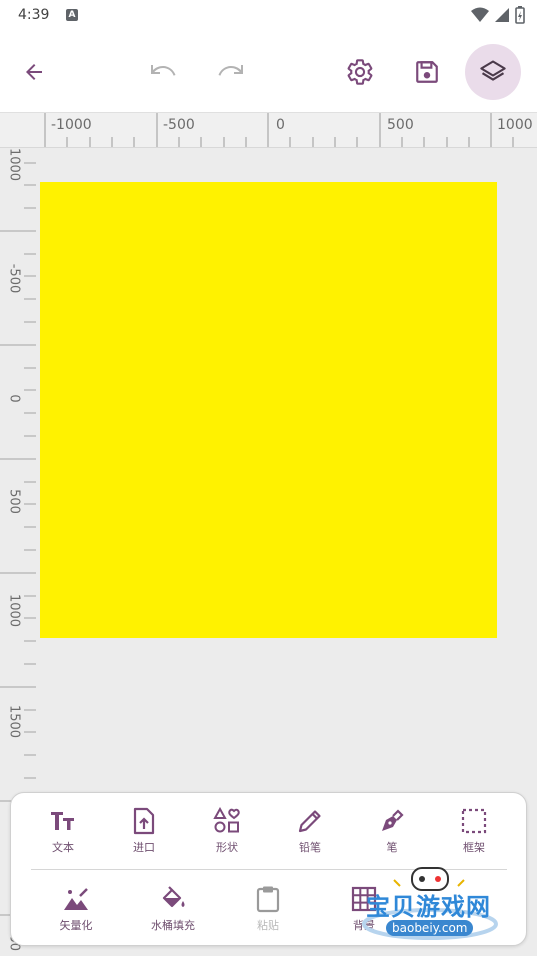 The image size is (537, 956). Describe the element at coordinates (428, 907) in the screenshot. I see `watermark-title: 宝贝游戏网` at that location.